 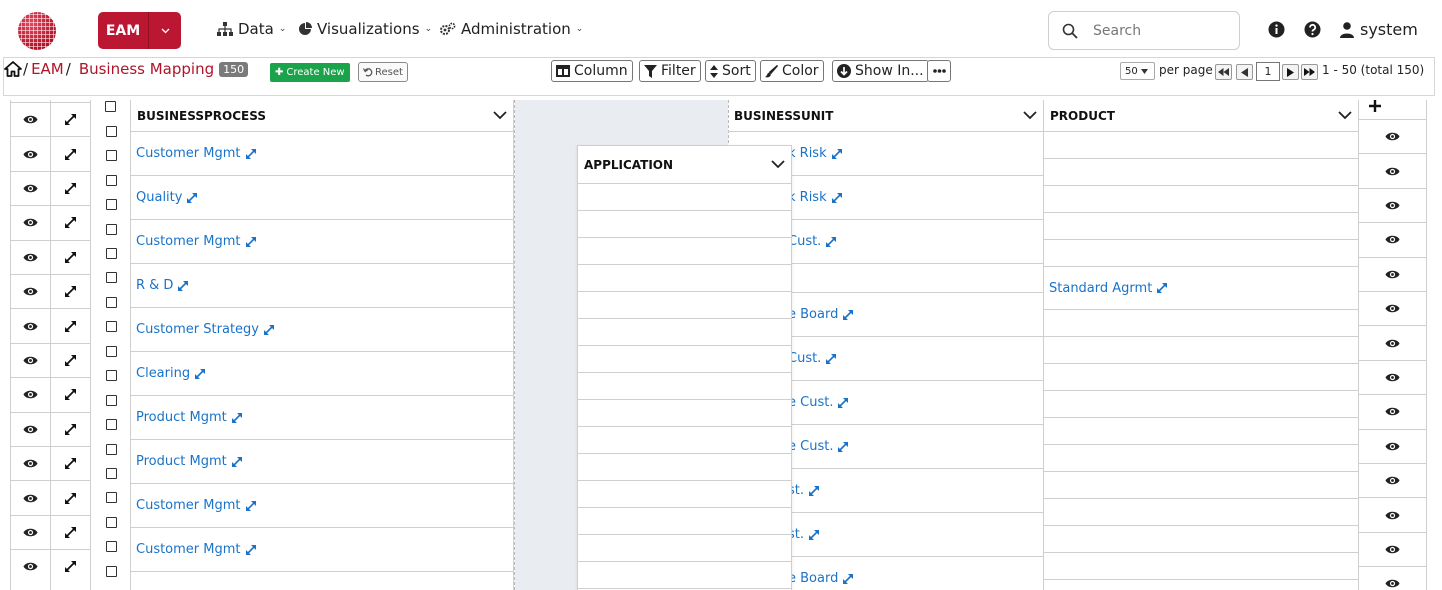 What do you see at coordinates (159, 197) in the screenshot?
I see `businessprocess-link: Quality` at bounding box center [159, 197].